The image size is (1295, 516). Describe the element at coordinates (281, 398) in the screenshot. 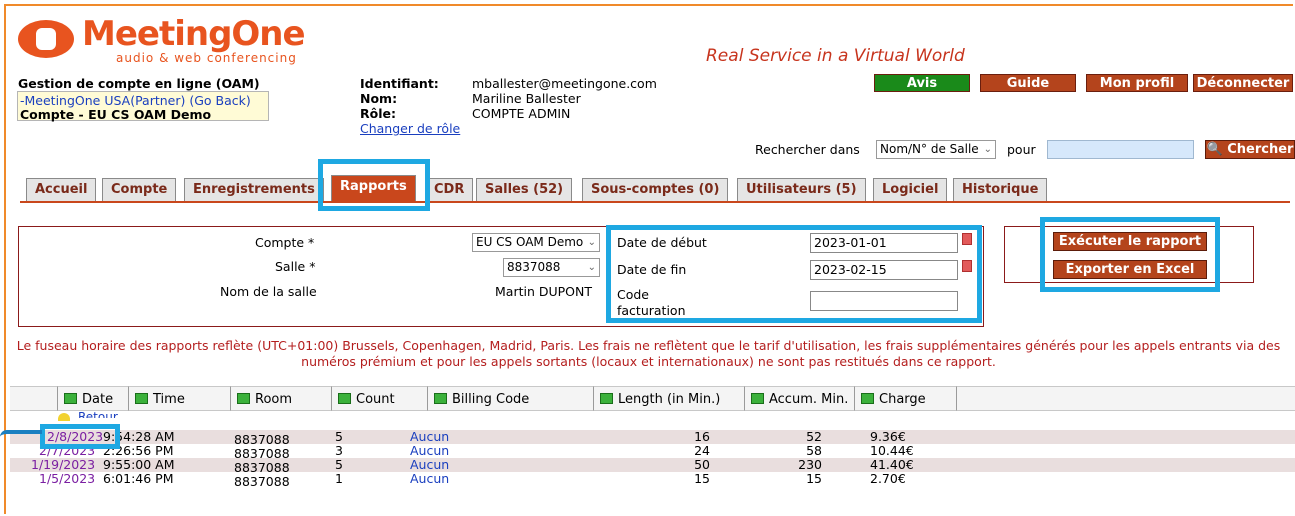

I see `col-room: Room` at that location.